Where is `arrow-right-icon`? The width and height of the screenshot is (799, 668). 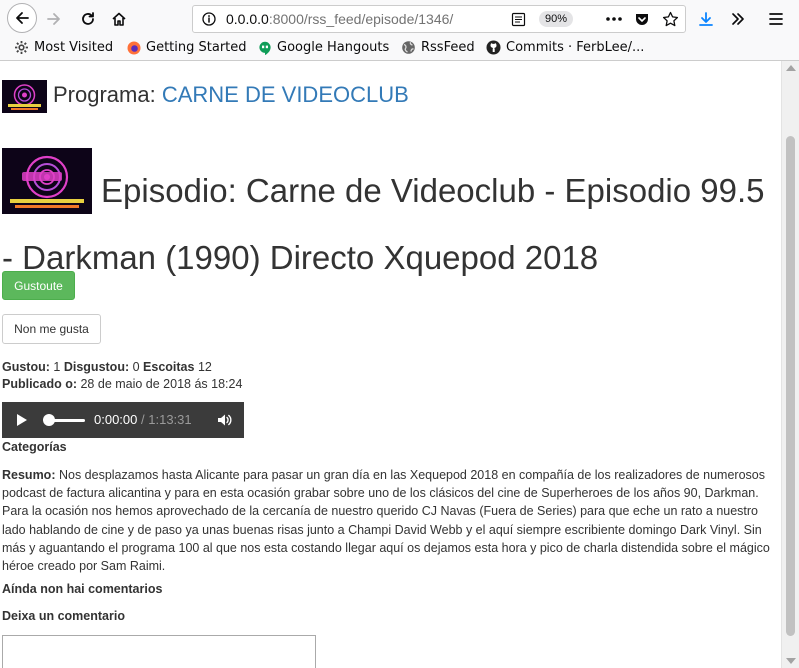 arrow-right-icon is located at coordinates (53, 19).